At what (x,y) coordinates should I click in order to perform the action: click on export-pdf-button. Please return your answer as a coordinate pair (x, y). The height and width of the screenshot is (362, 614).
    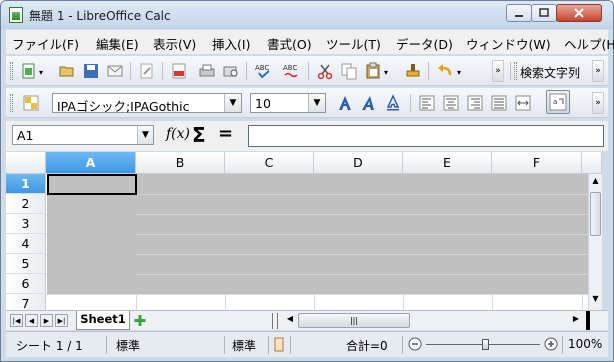
    Looking at the image, I should click on (179, 71).